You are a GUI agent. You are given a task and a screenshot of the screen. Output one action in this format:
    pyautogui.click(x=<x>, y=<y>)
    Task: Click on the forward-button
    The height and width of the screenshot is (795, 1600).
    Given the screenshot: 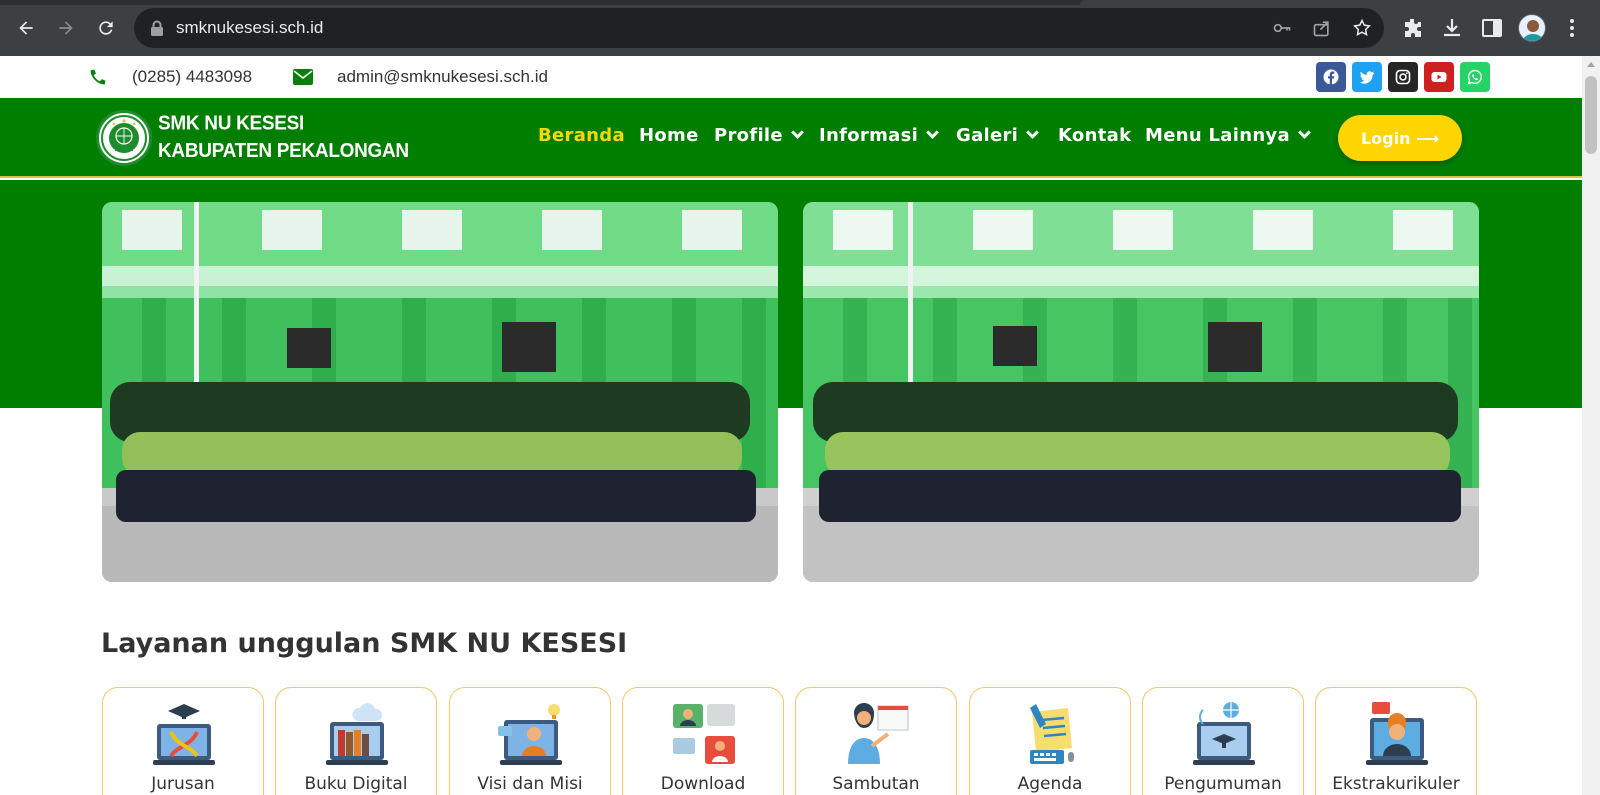 What is the action you would take?
    pyautogui.click(x=66, y=28)
    